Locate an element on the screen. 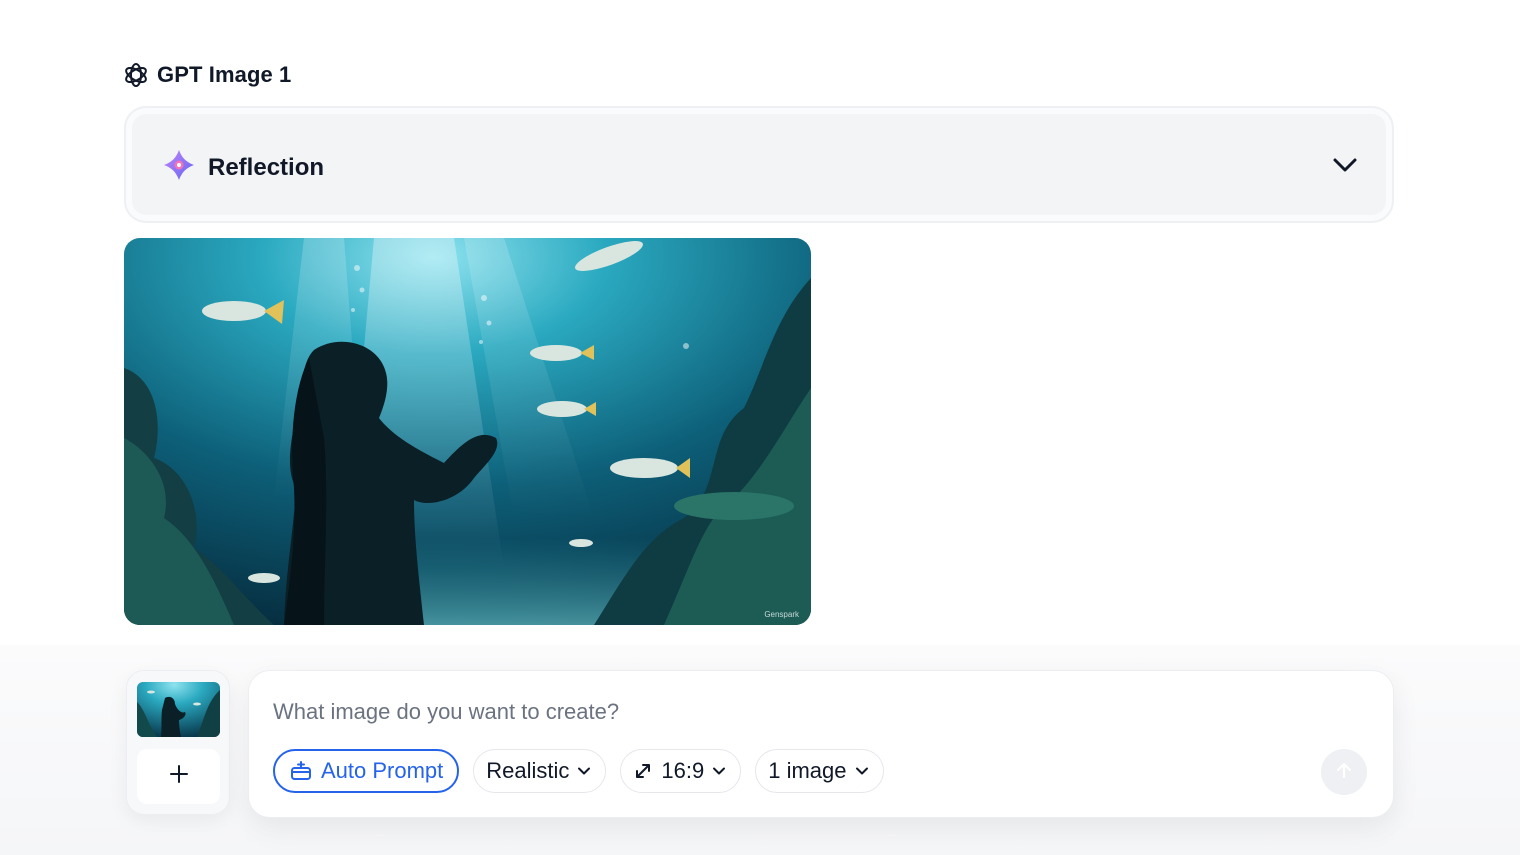  send-button is located at coordinates (1344, 772).